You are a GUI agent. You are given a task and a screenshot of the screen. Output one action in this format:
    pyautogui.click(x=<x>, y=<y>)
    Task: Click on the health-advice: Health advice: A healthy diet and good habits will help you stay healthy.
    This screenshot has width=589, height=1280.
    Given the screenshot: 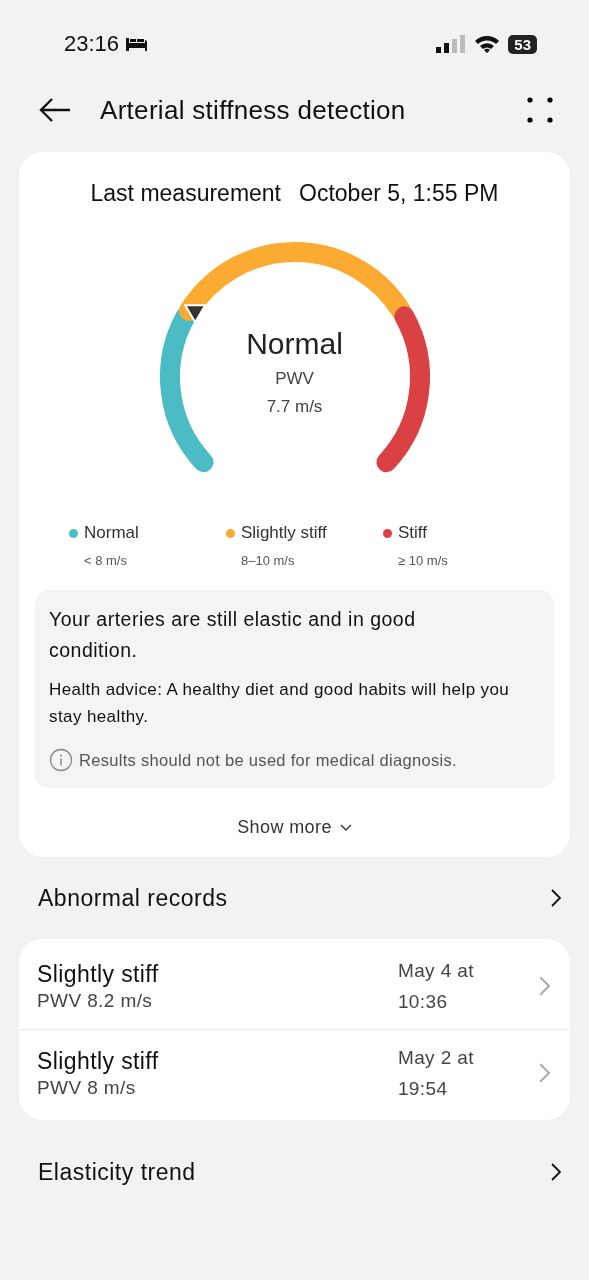 What is the action you would take?
    pyautogui.click(x=280, y=703)
    